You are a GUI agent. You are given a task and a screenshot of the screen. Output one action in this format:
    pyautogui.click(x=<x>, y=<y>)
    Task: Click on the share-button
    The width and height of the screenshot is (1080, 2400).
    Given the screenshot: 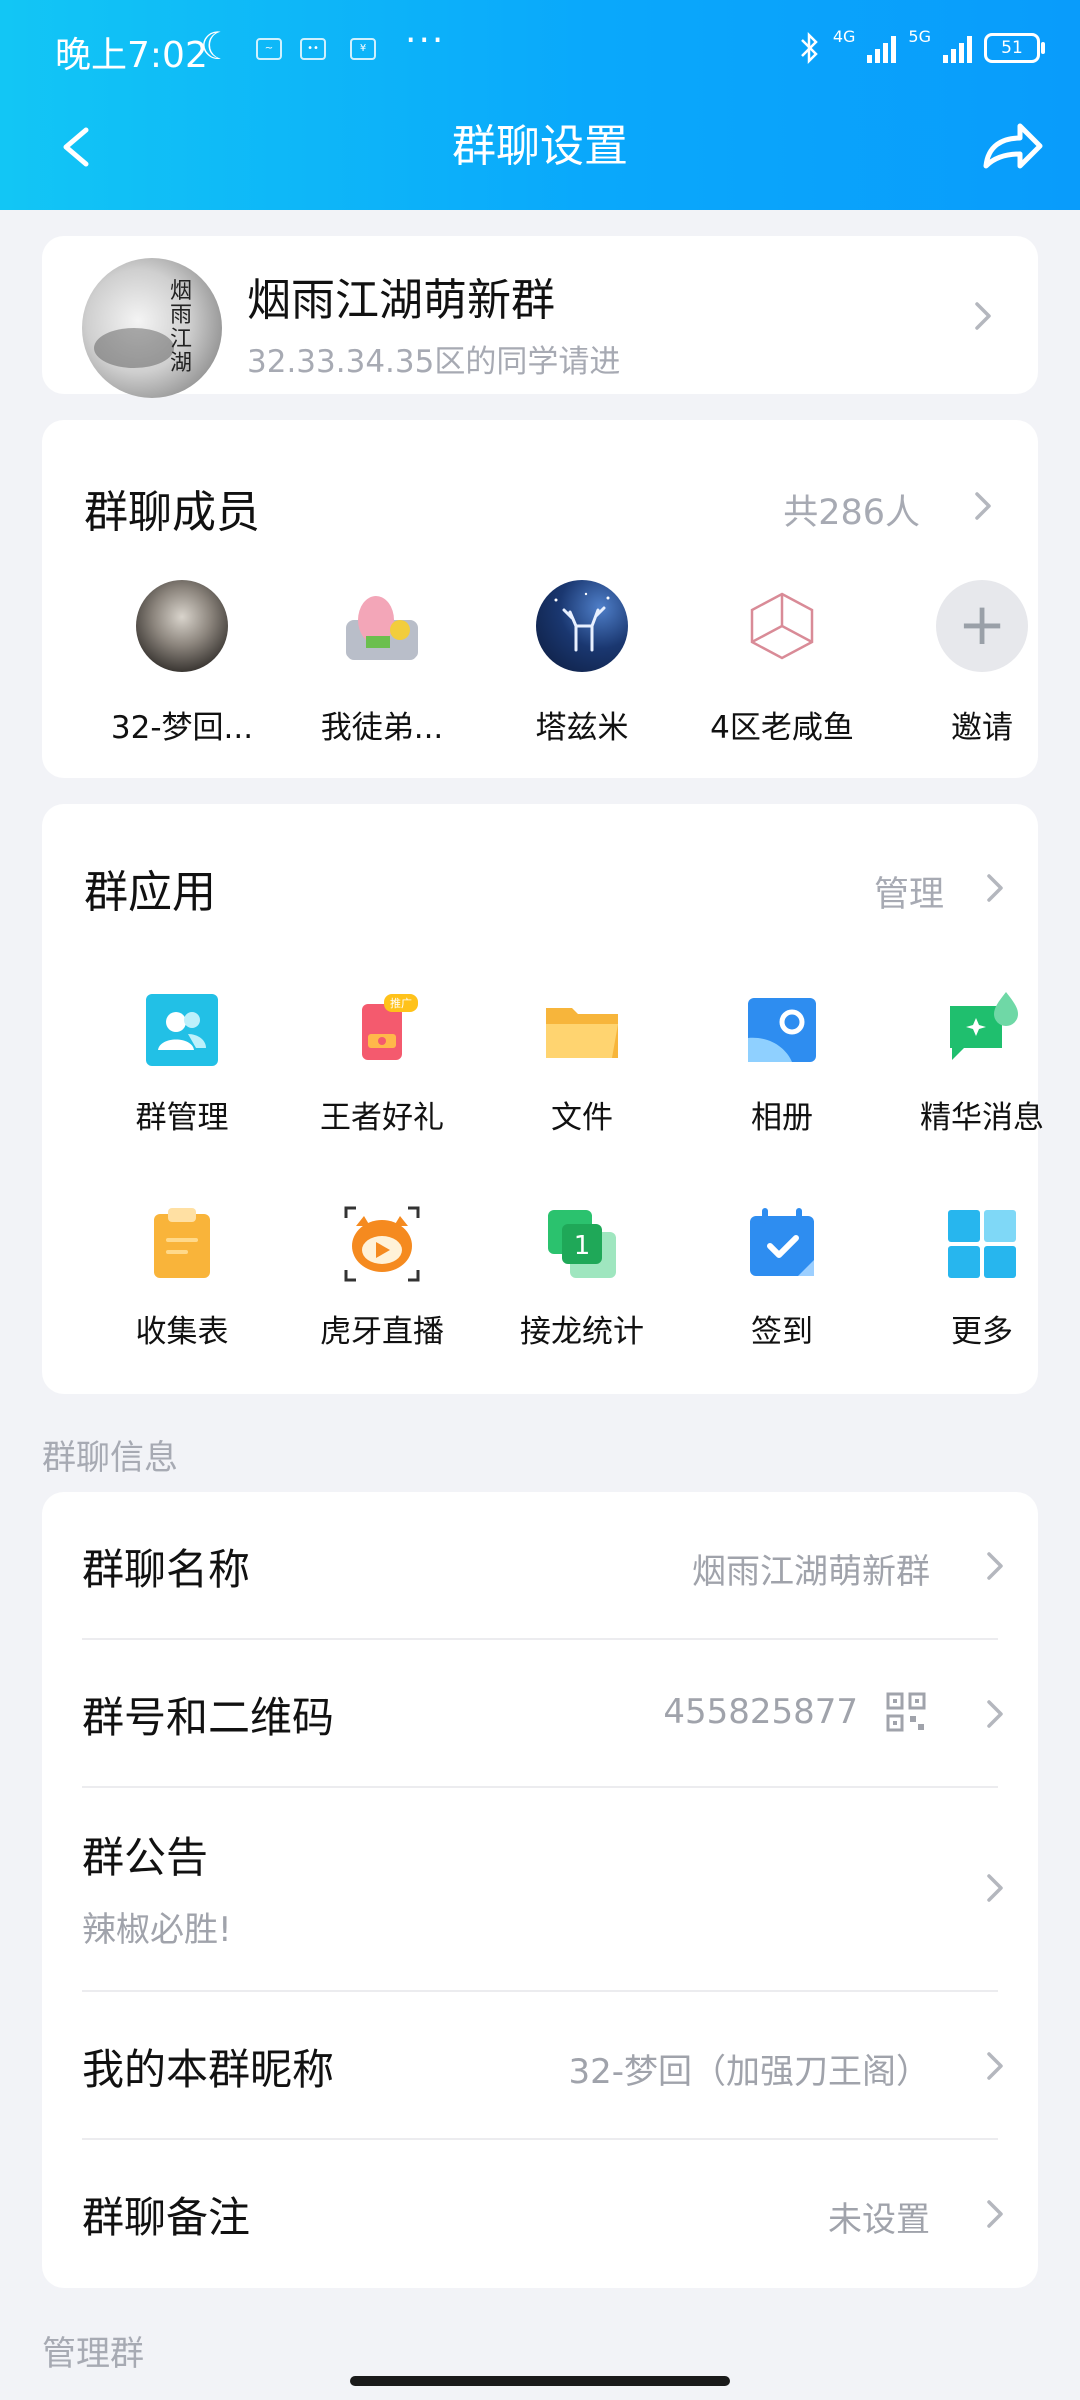 What is the action you would take?
    pyautogui.click(x=1012, y=146)
    